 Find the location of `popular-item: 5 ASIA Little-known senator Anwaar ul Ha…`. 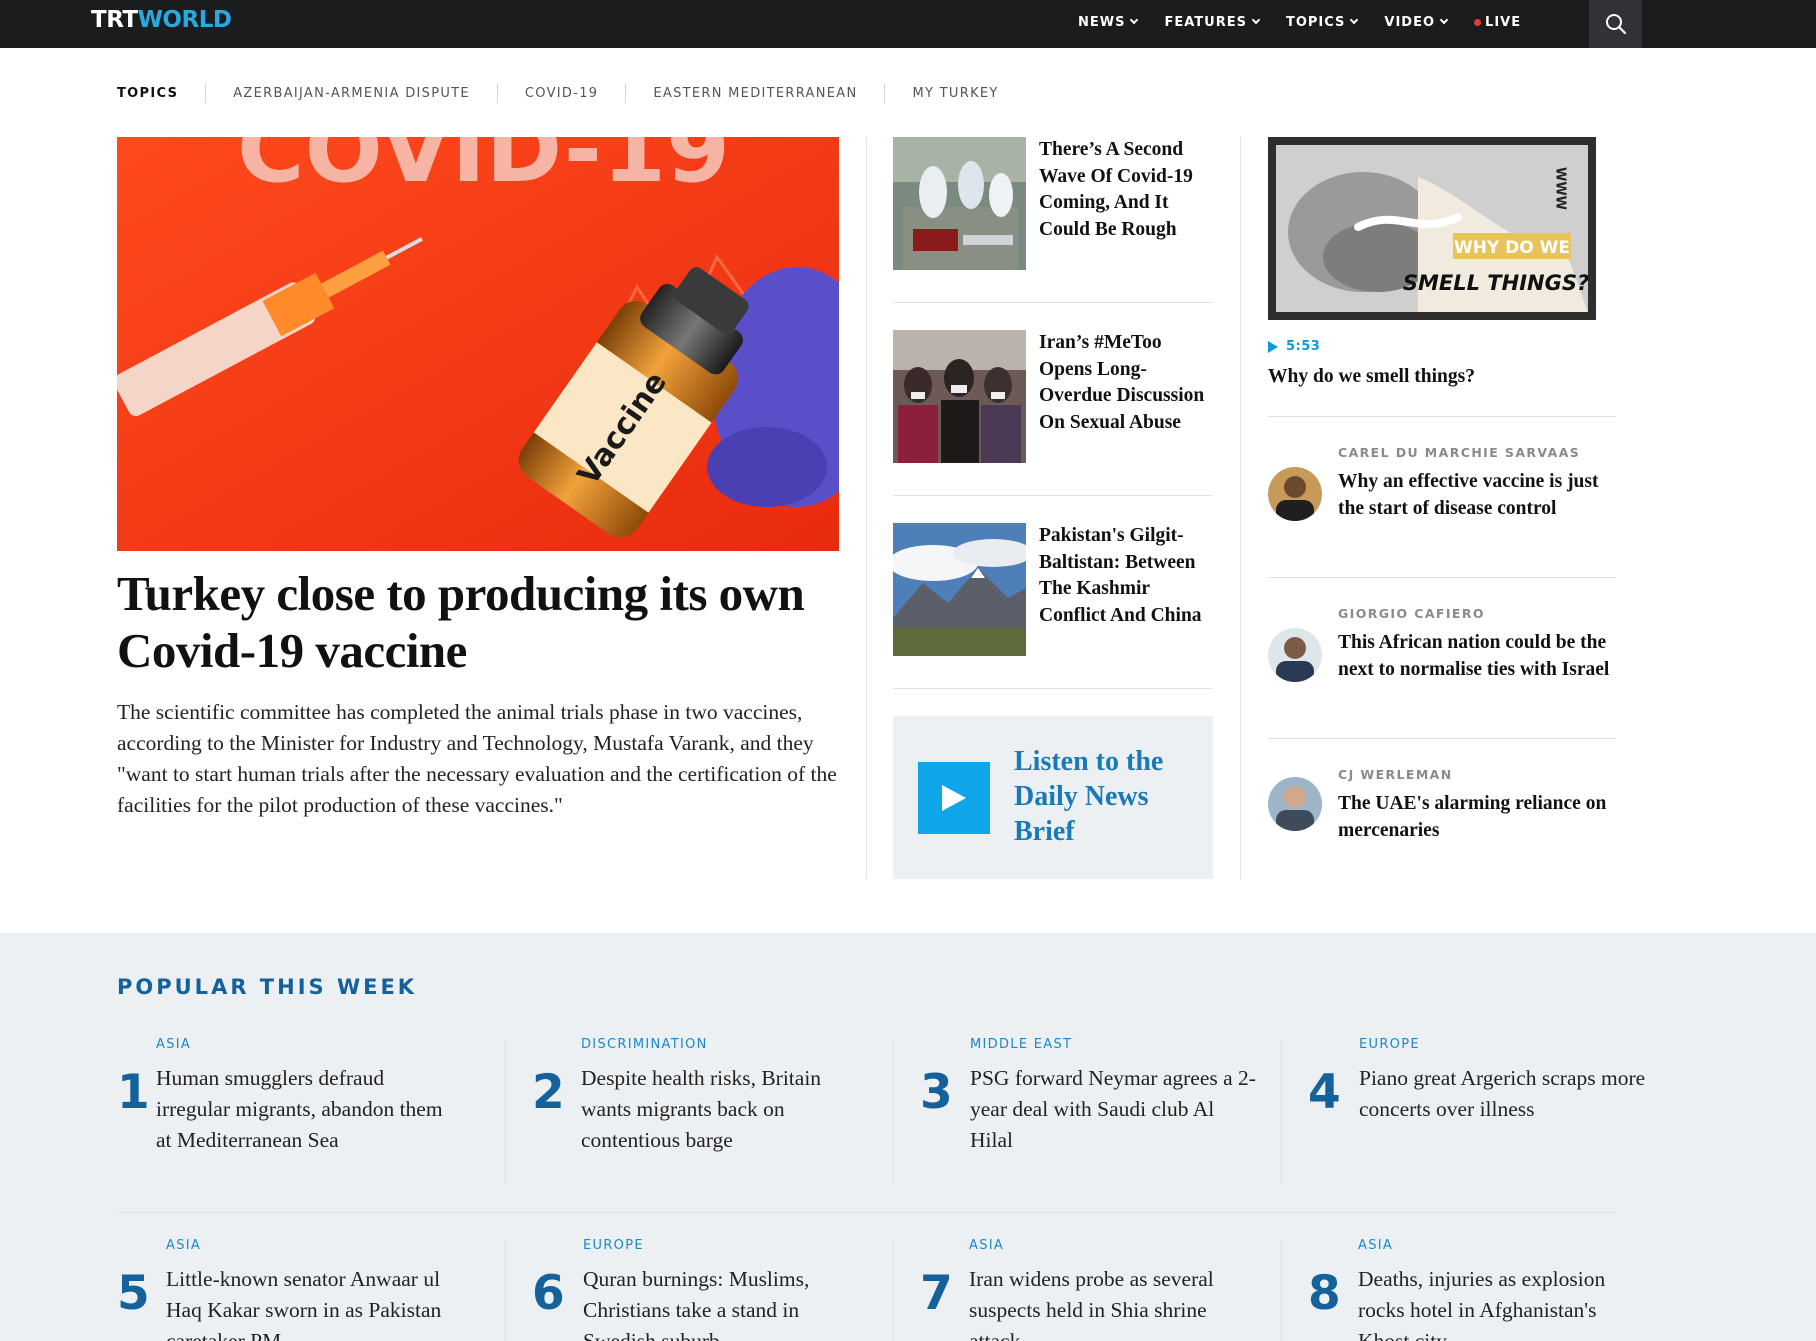

popular-item: 5 ASIA Little-known senator Anwaar ul Ha… is located at coordinates (297, 1289).